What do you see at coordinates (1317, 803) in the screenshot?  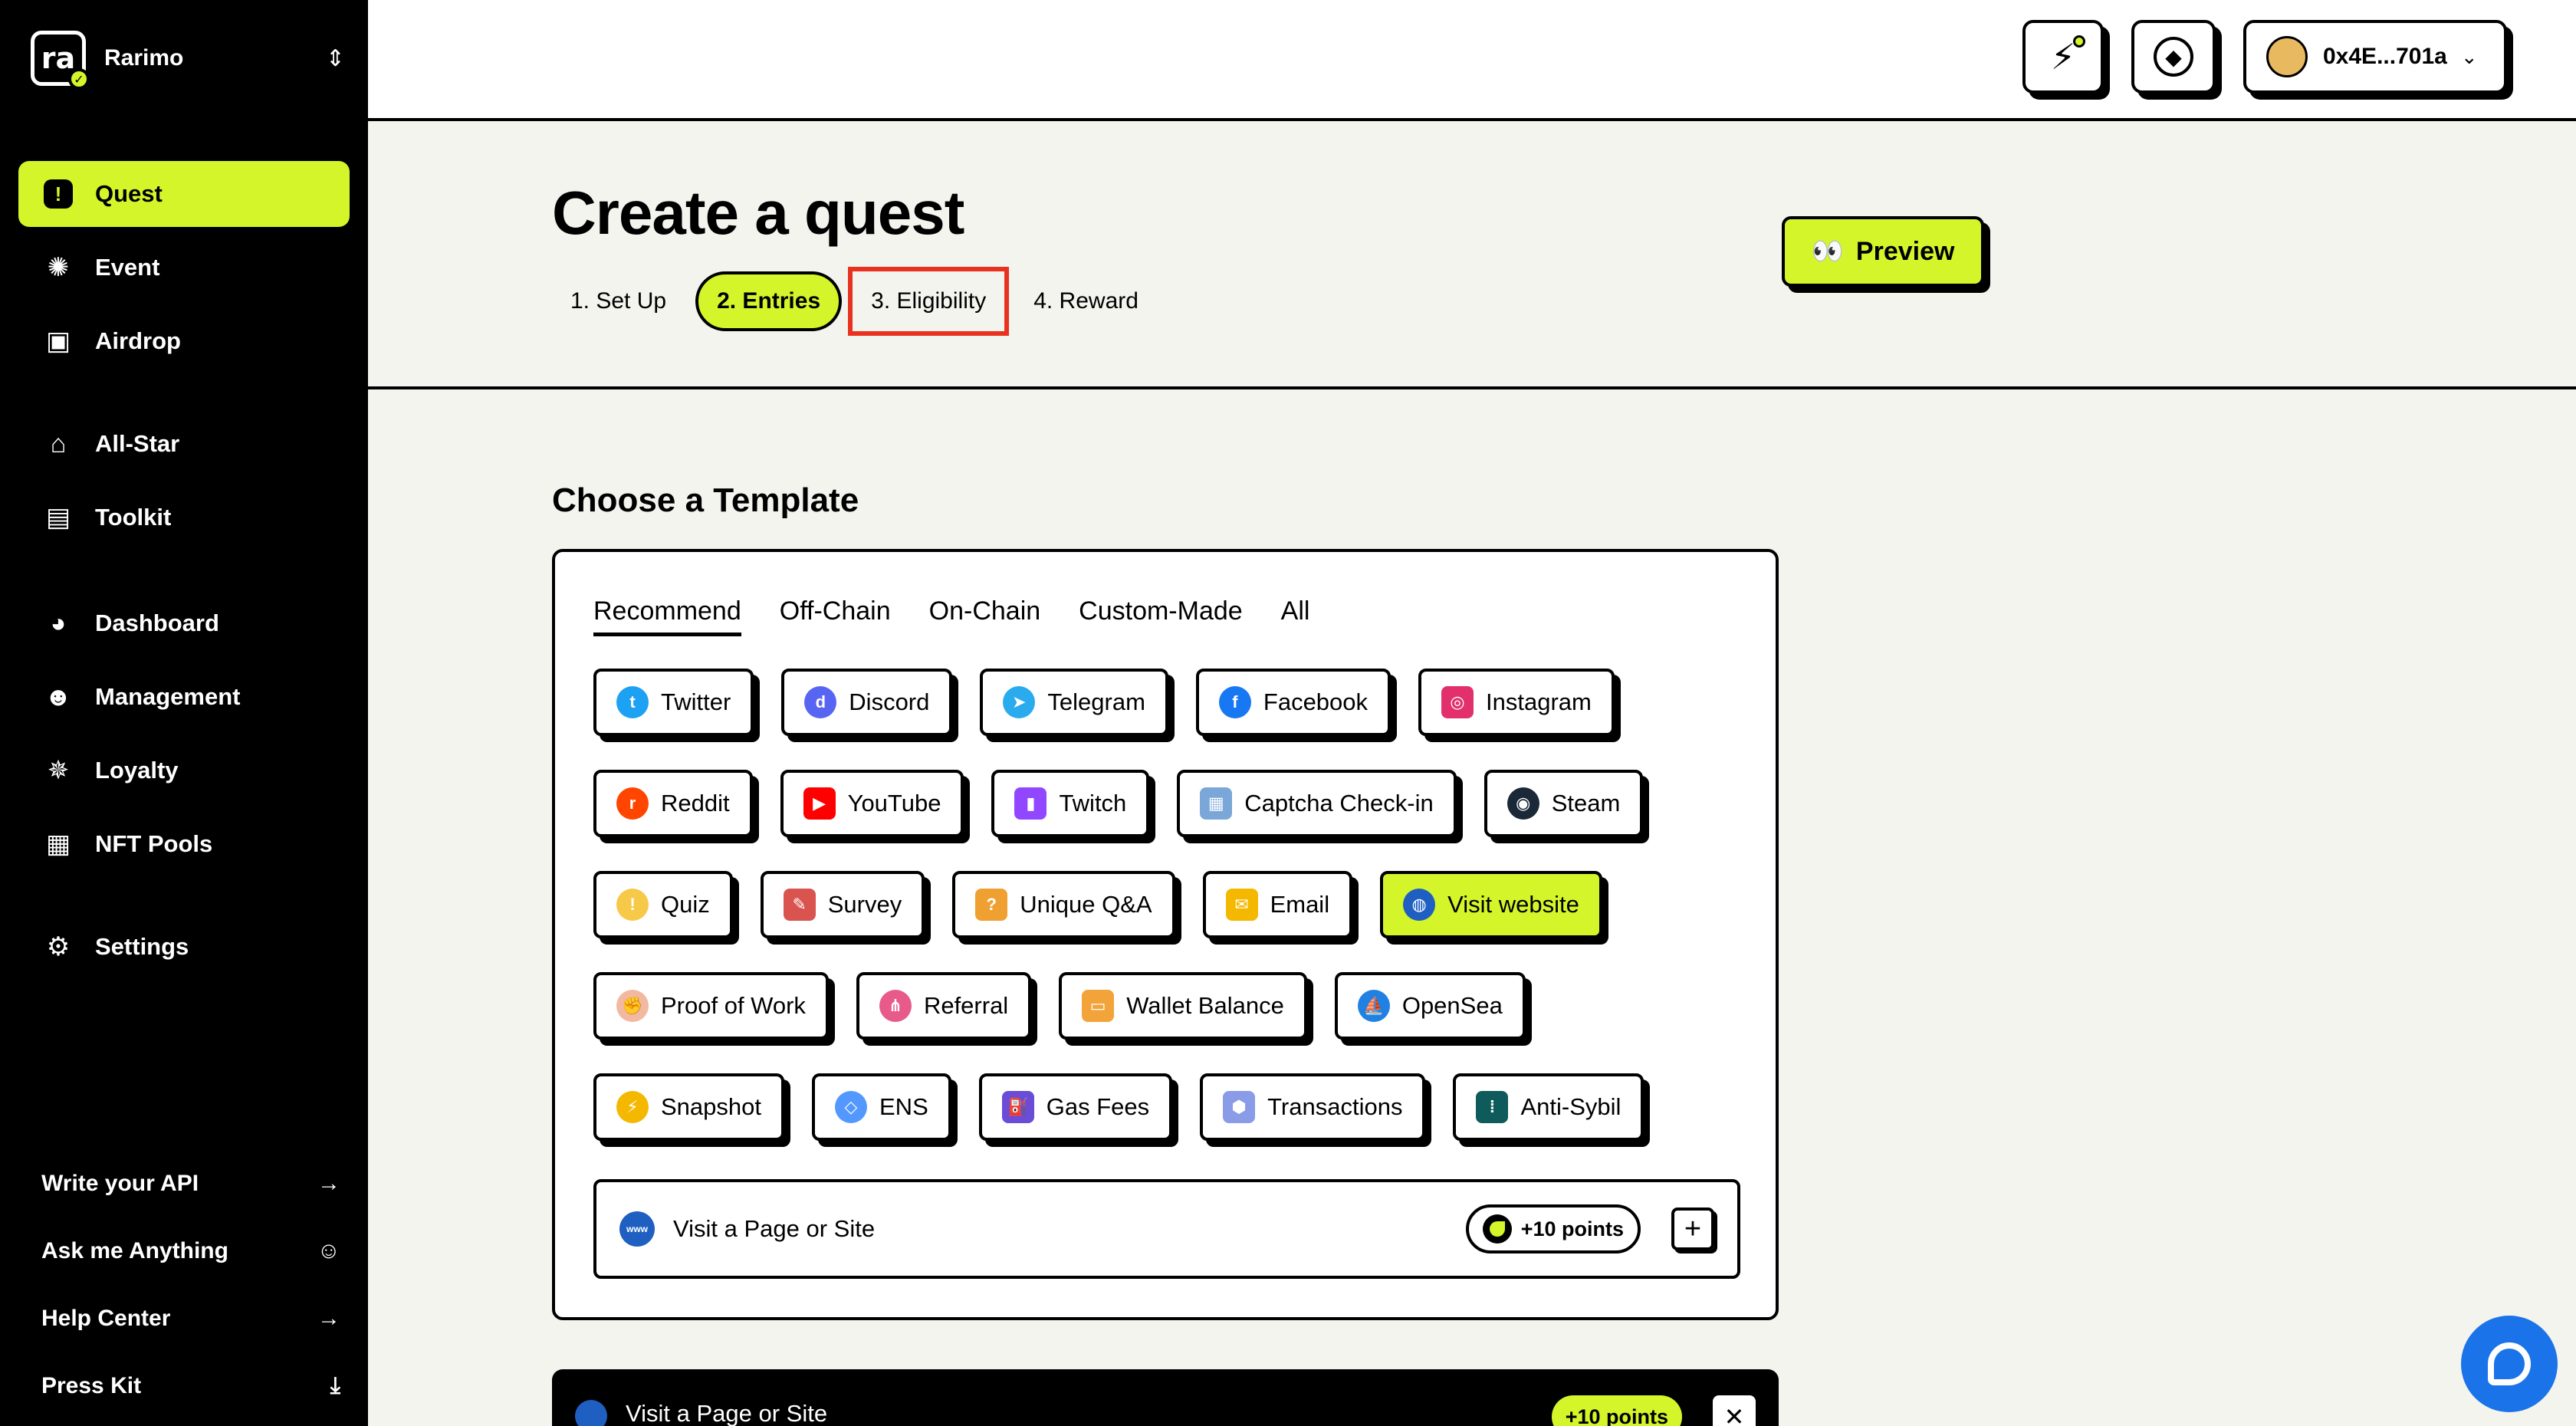 I see `template-captcha: ▦ Captcha Check-in` at bounding box center [1317, 803].